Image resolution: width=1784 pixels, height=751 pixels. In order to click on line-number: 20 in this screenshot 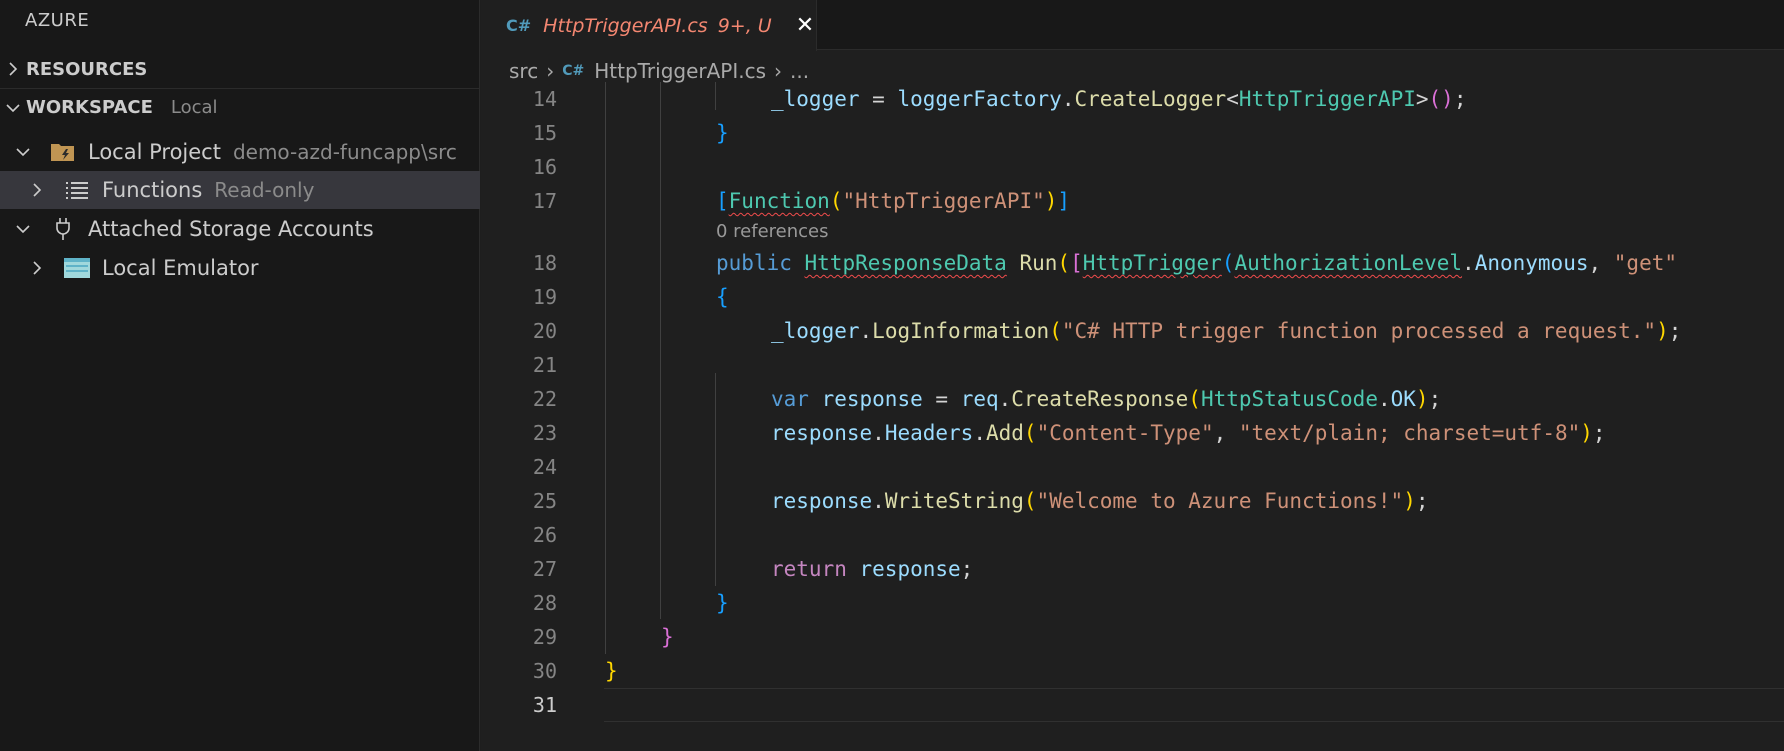, I will do `click(544, 331)`.